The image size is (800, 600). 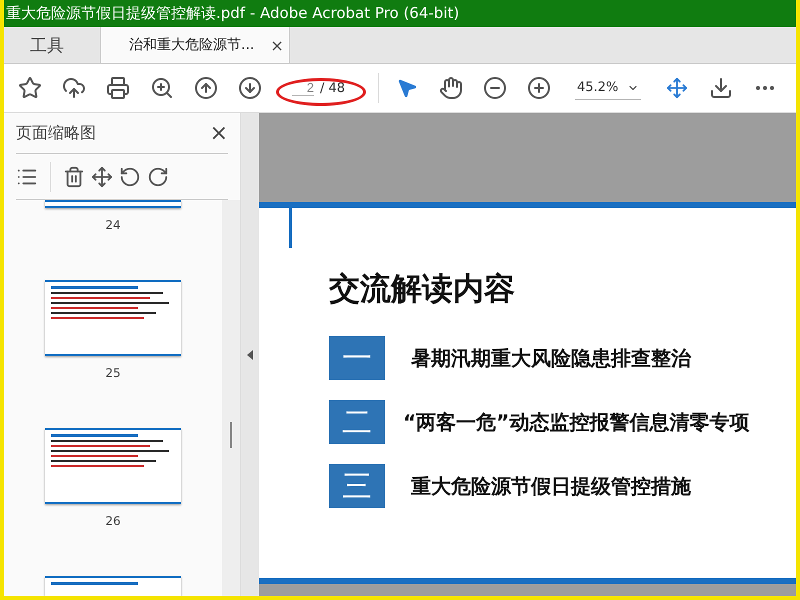 I want to click on number-label: 三, so click(x=357, y=486).